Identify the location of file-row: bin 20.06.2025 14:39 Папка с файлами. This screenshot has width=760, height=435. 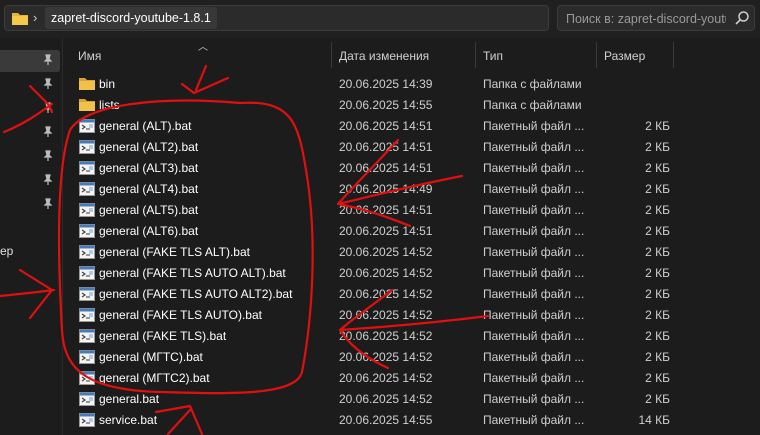
(411, 84).